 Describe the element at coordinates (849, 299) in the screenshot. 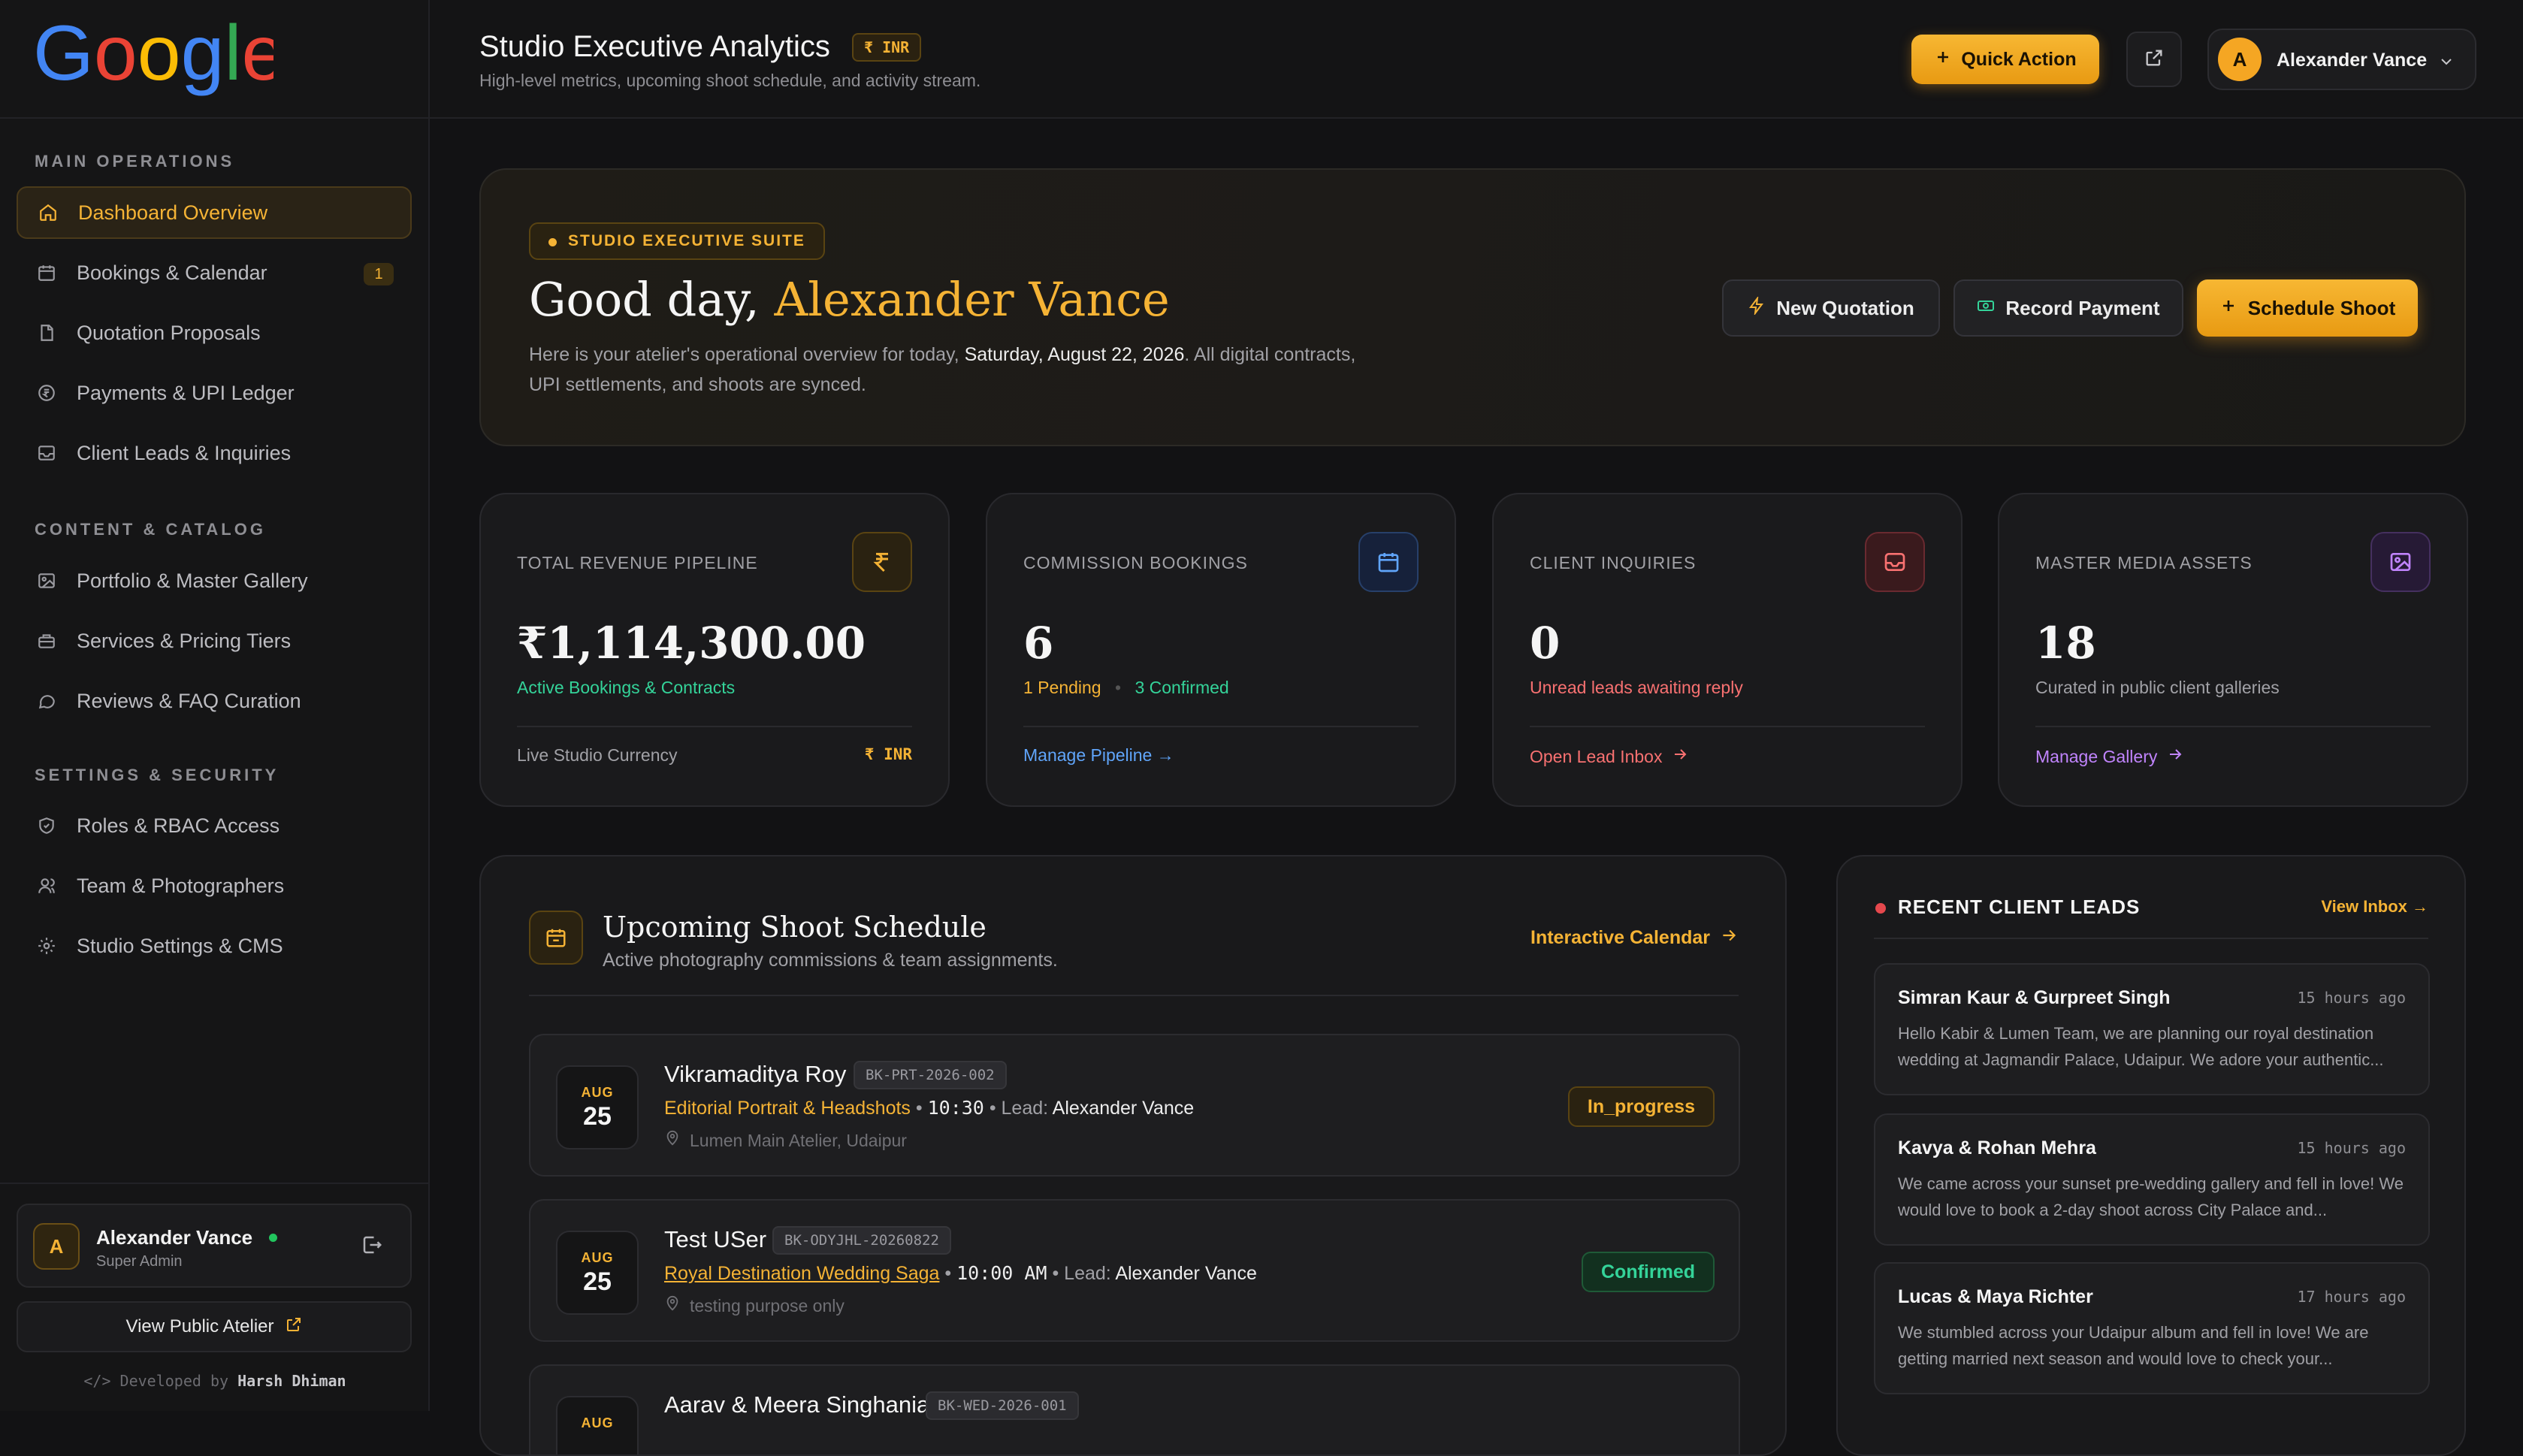

I see `greeting: Good day, Alexander Vance` at that location.